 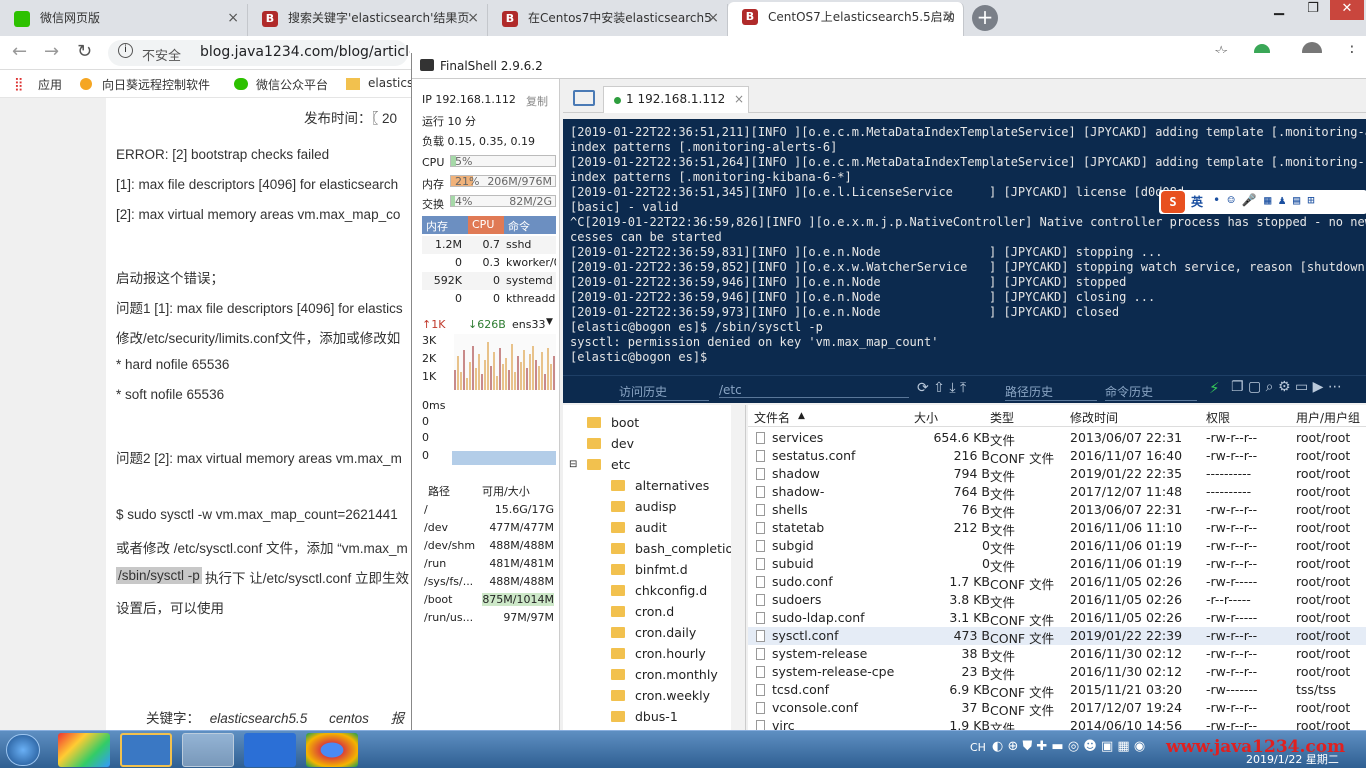 I want to click on reload-icon: ↻, so click(x=84, y=51).